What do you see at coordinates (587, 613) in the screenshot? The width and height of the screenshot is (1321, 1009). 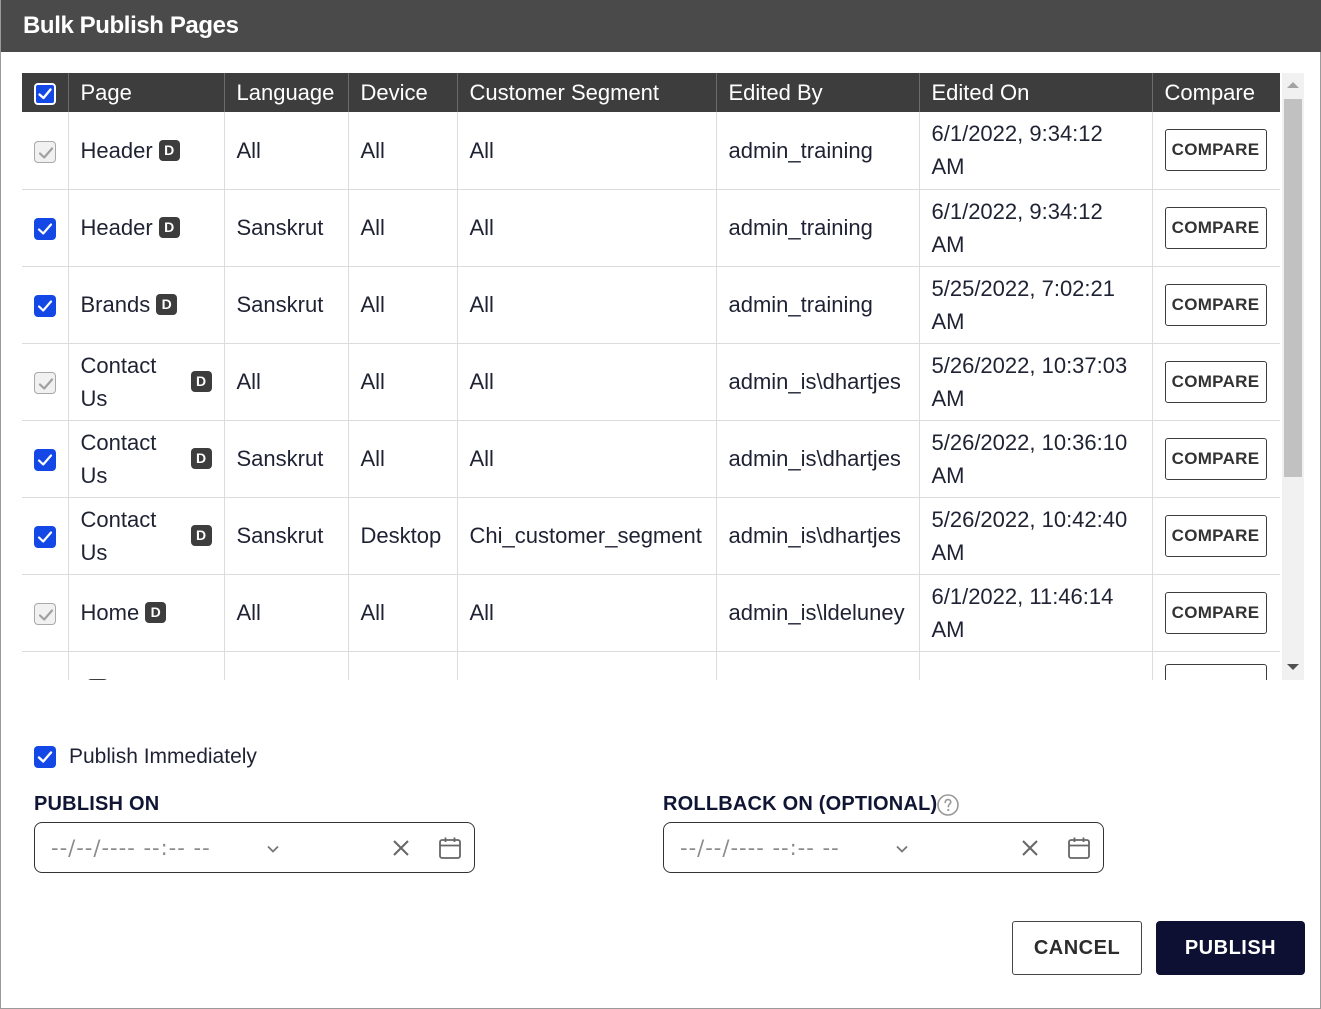 I see `customer-segment-cell: All` at bounding box center [587, 613].